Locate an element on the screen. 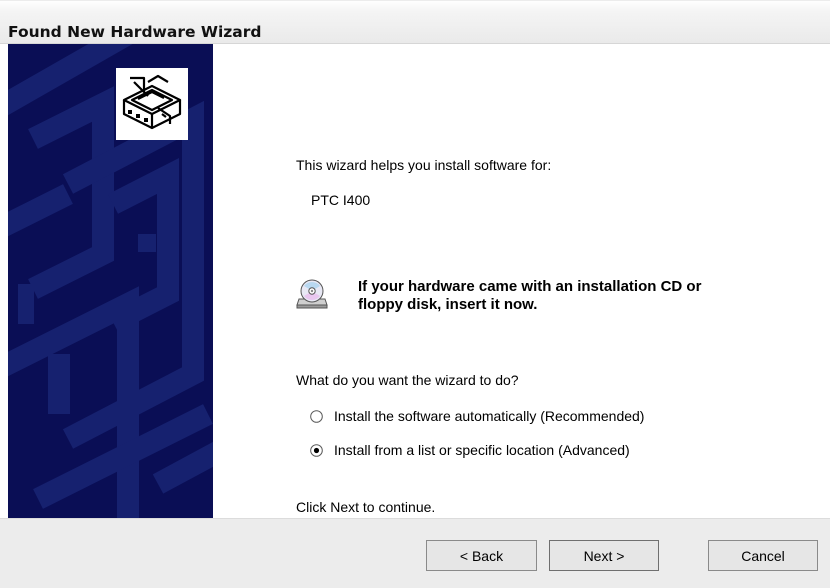  cancel-button: Cancel is located at coordinates (763, 555).